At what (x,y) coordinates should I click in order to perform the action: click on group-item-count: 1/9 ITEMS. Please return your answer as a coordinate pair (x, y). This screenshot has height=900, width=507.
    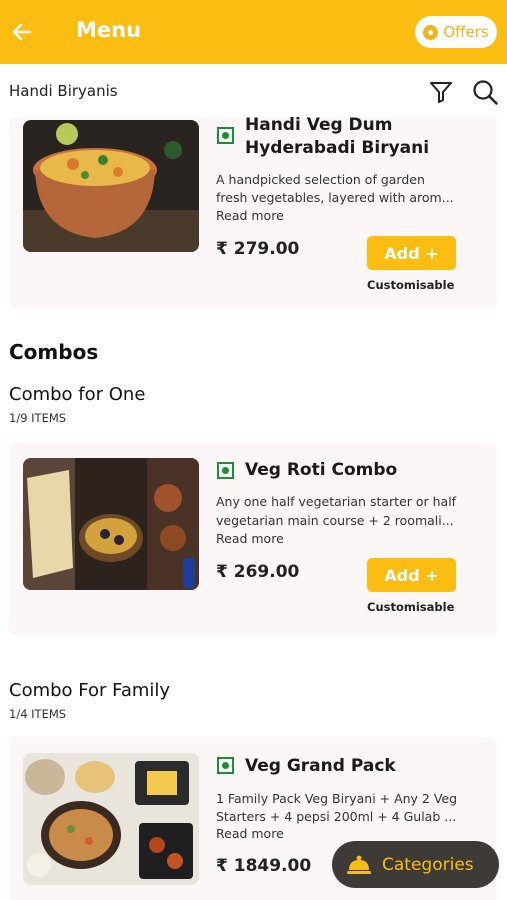
    Looking at the image, I should click on (38, 418).